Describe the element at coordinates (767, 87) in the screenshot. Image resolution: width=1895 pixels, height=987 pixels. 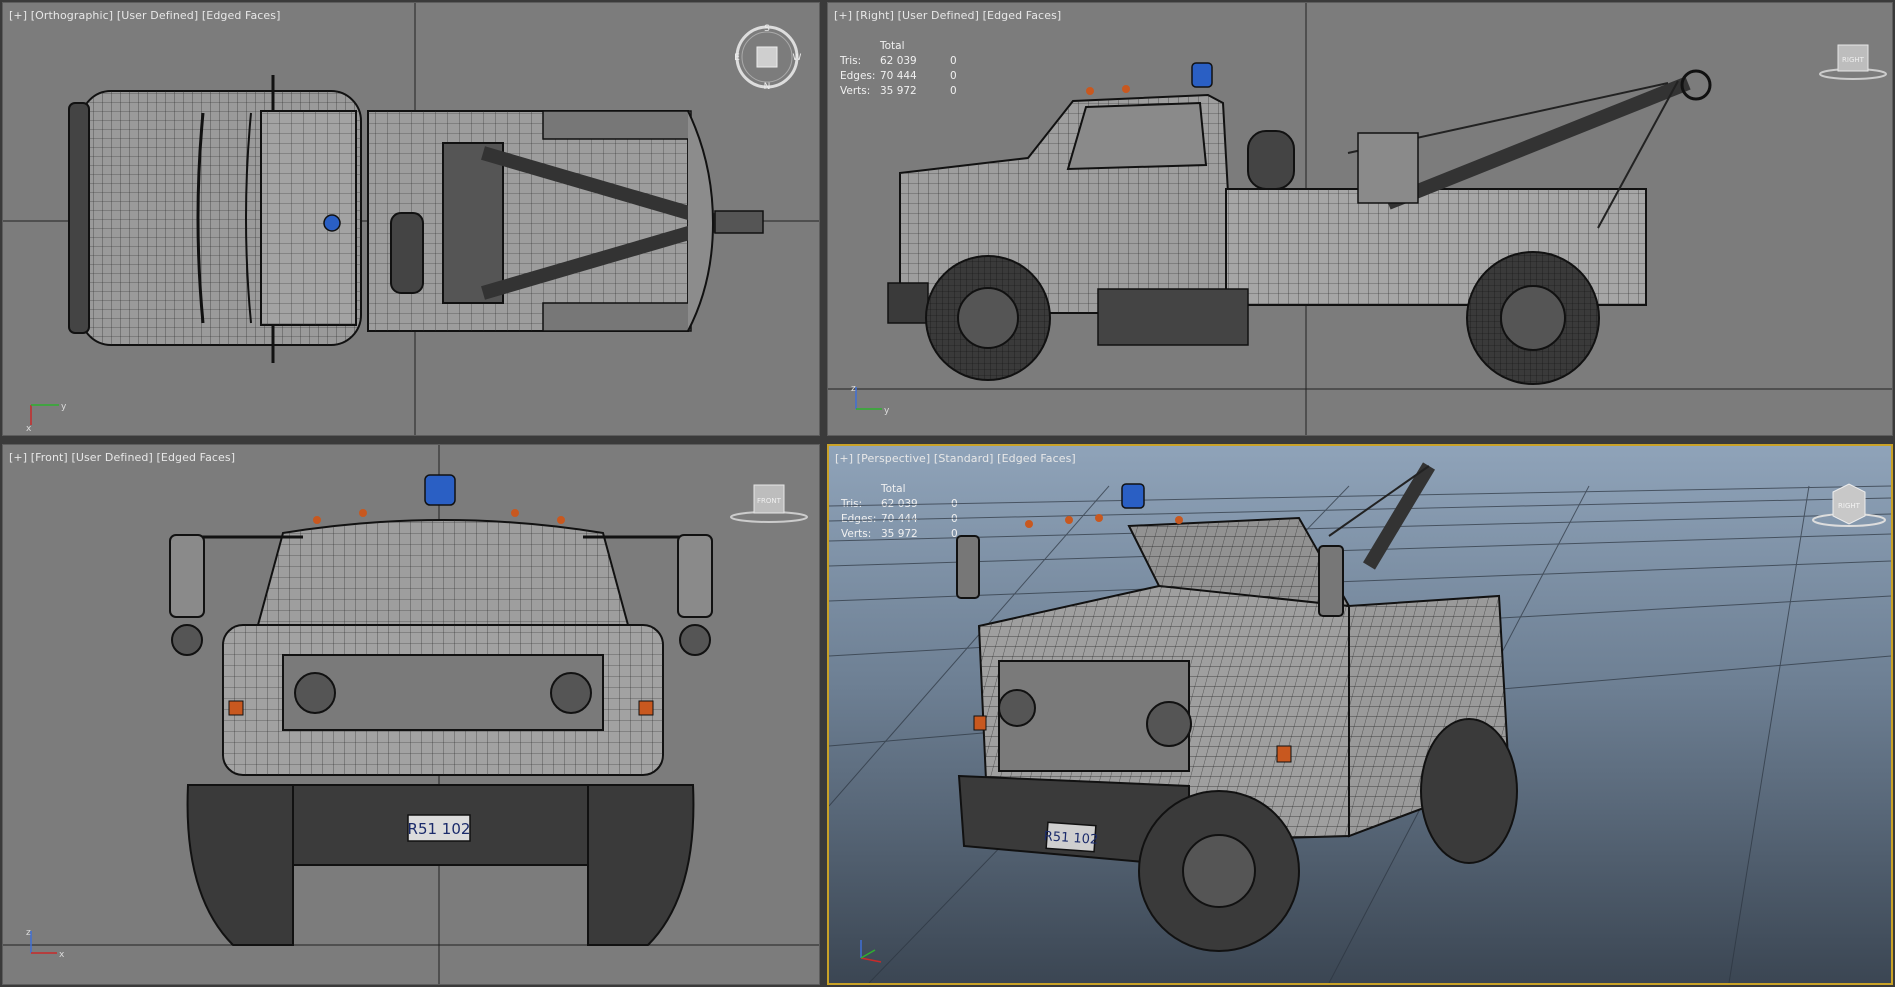
I see `svg-text: N` at that location.